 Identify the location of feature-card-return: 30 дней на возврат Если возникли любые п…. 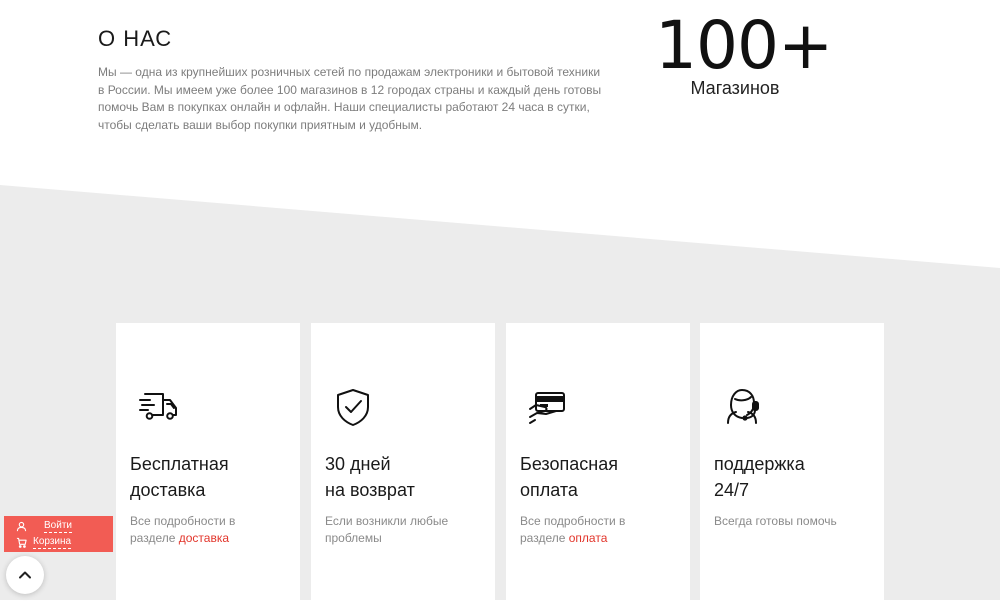
(403, 468).